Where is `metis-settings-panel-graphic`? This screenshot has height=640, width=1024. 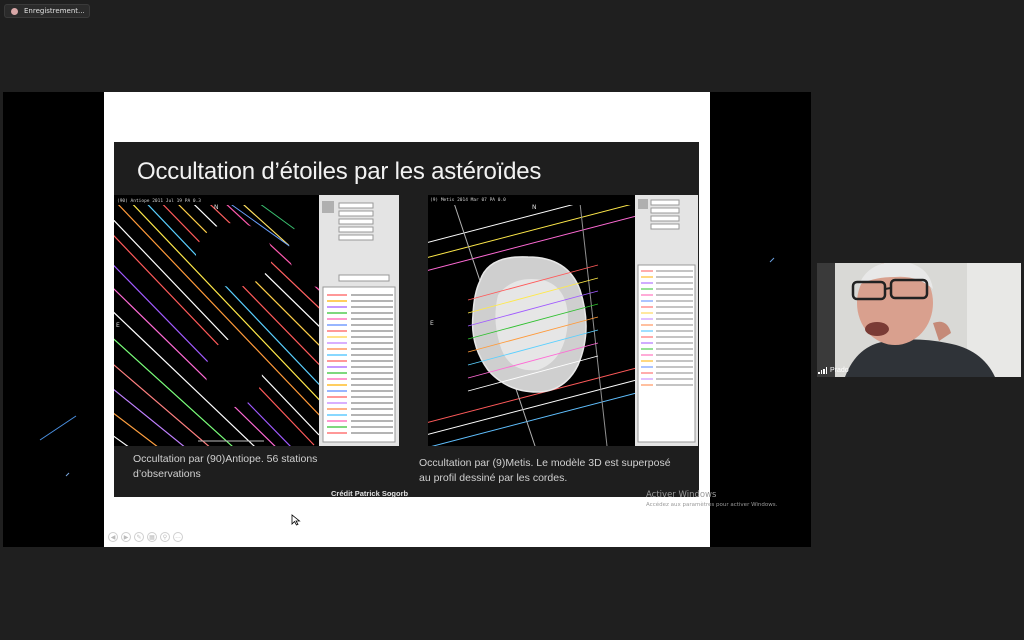 metis-settings-panel-graphic is located at coordinates (666, 321).